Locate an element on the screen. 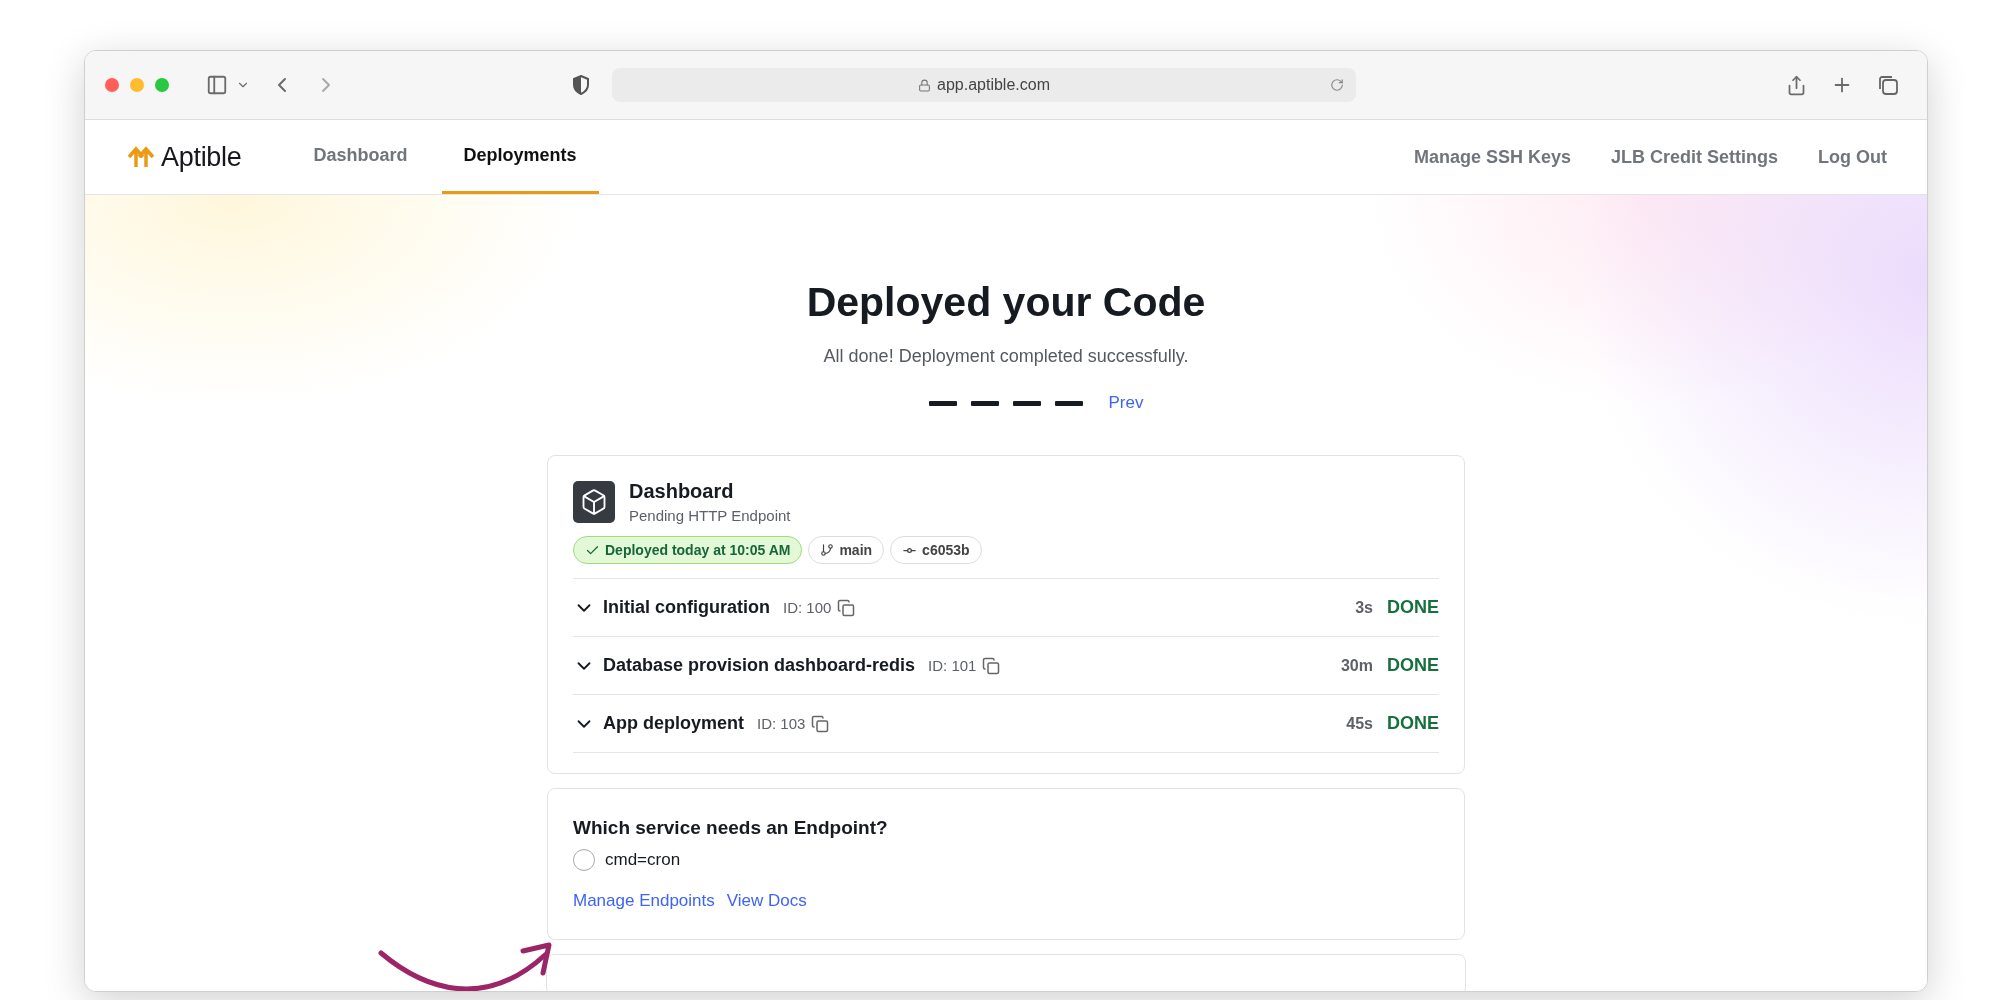 This screenshot has width=2000, height=1000. operation-duration: 3s is located at coordinates (1364, 607).